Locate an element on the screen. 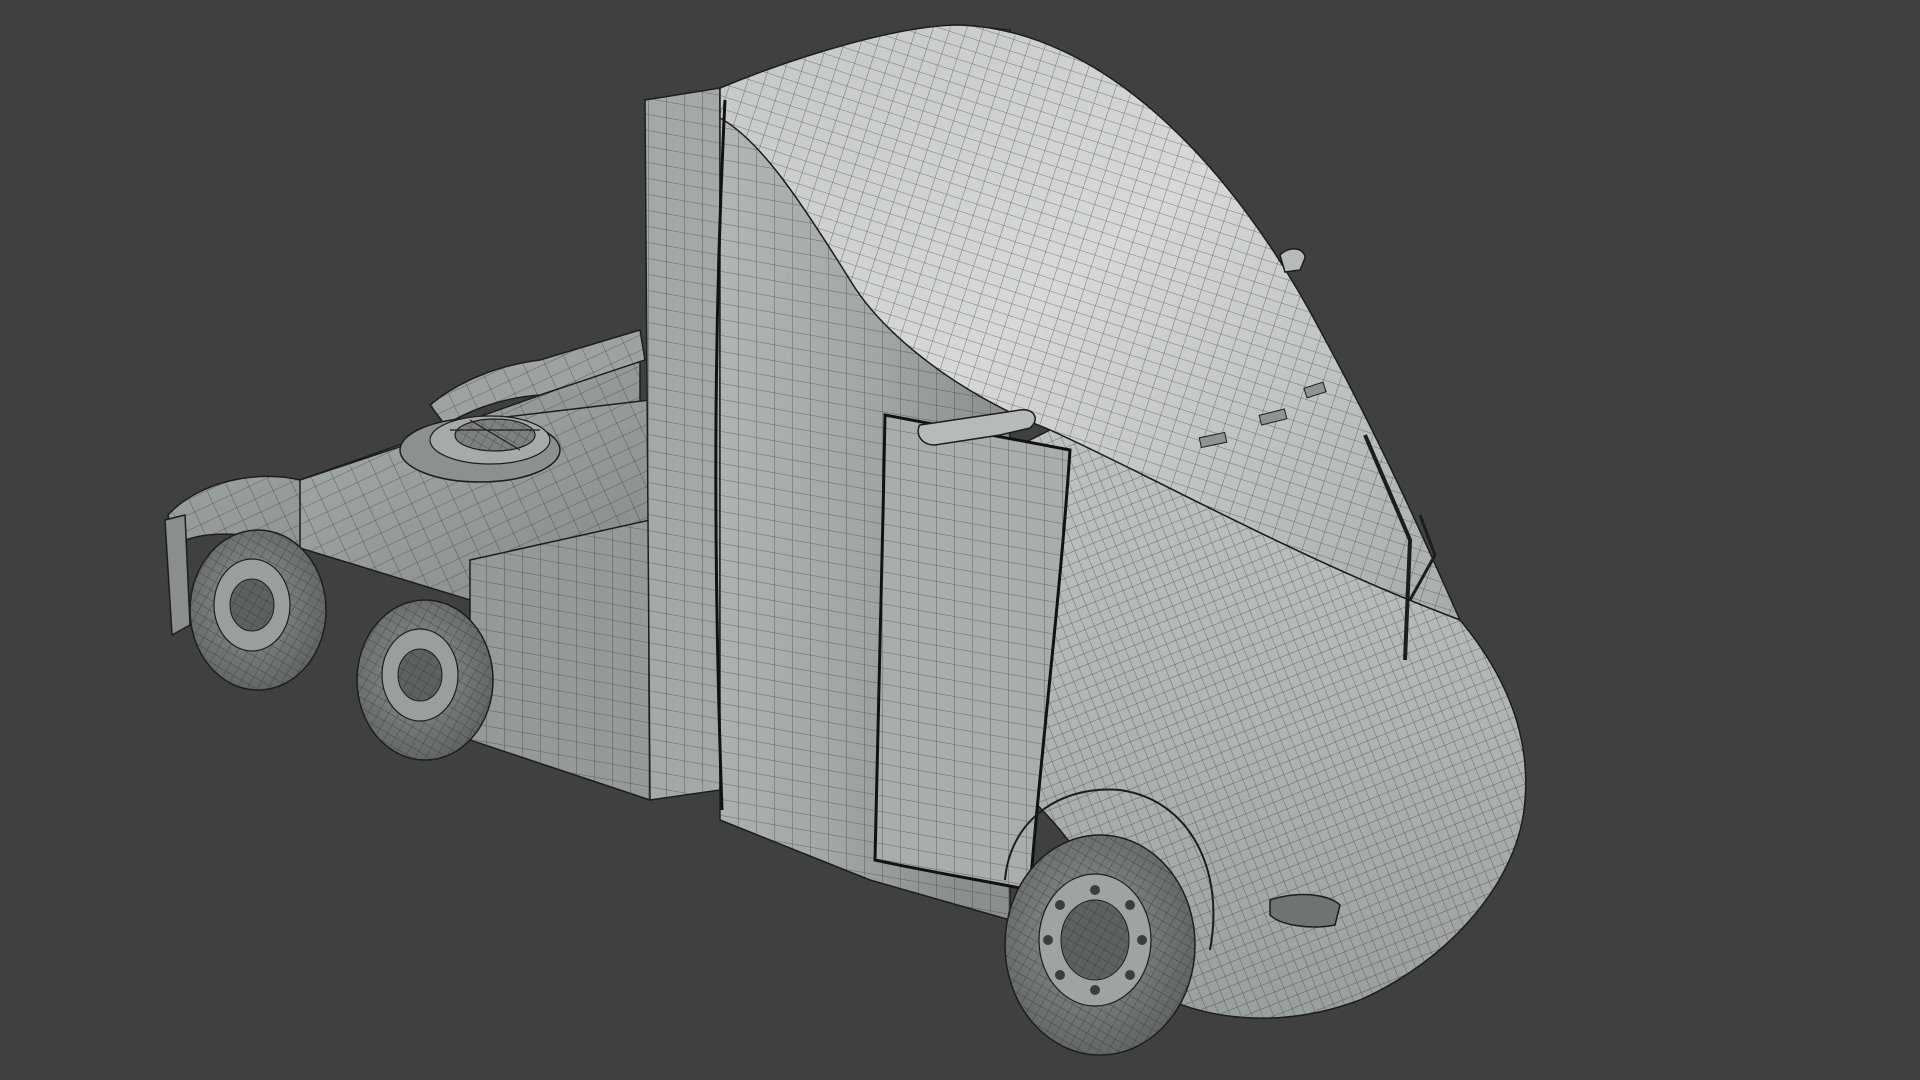  fifth-wheel-coupling is located at coordinates (480, 449).